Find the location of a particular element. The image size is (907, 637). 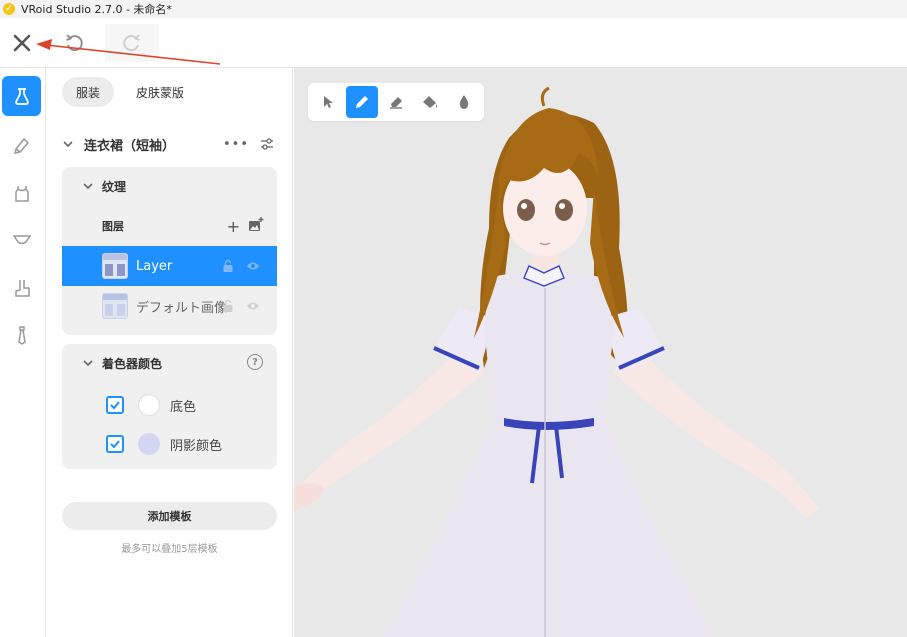

texture-card: 纹理 图层 + Layer デフォルト画像 is located at coordinates (169, 251).